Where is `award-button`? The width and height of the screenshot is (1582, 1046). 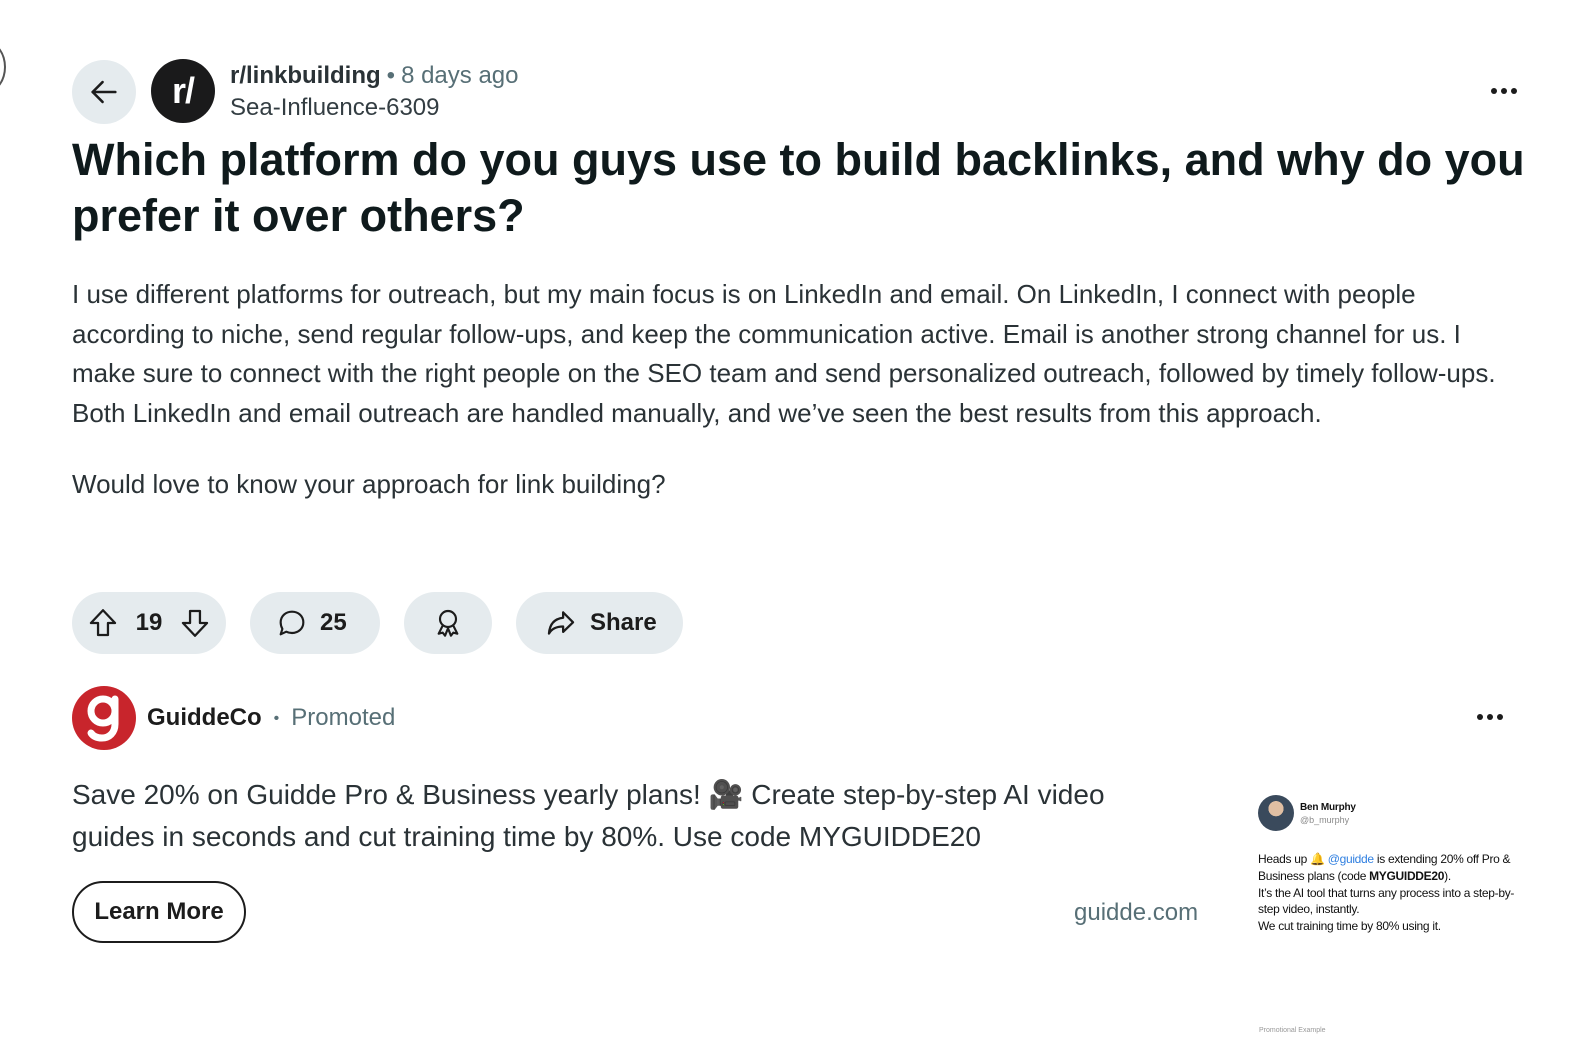
award-button is located at coordinates (448, 623).